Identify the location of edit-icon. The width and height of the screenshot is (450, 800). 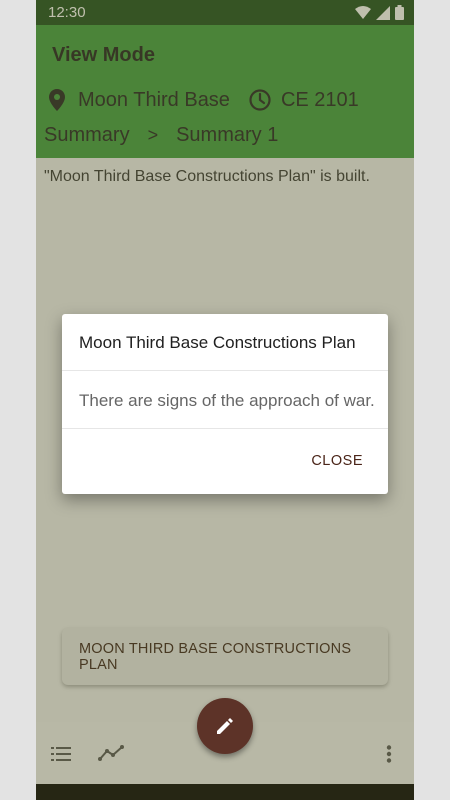
(225, 726).